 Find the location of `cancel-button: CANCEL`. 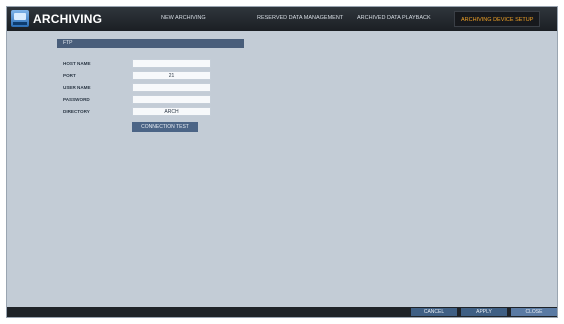

cancel-button: CANCEL is located at coordinates (434, 312).